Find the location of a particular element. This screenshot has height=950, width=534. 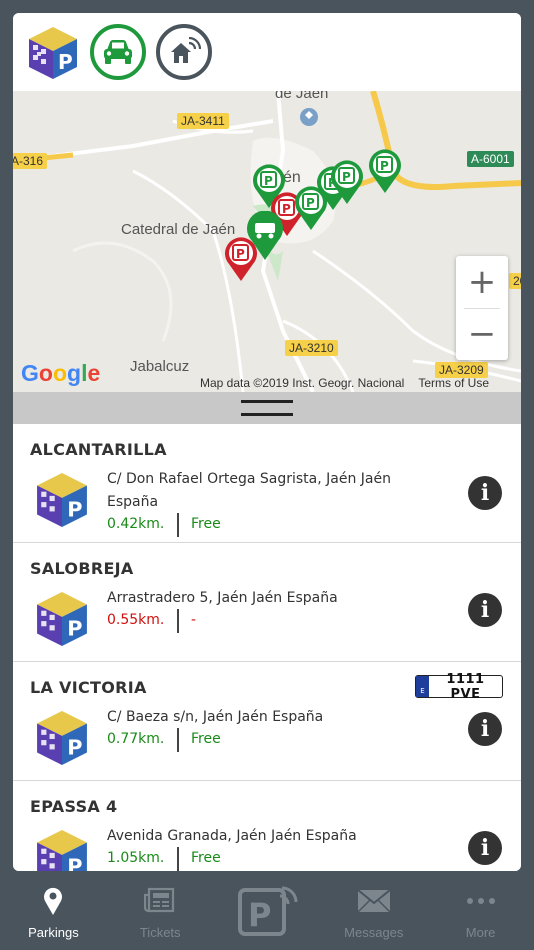

parking-distance: 0.42km. is located at coordinates (136, 524).